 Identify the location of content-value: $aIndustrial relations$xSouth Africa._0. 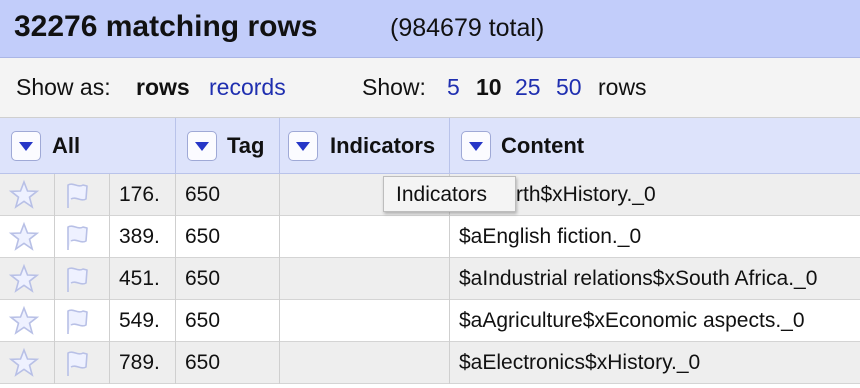
(638, 278).